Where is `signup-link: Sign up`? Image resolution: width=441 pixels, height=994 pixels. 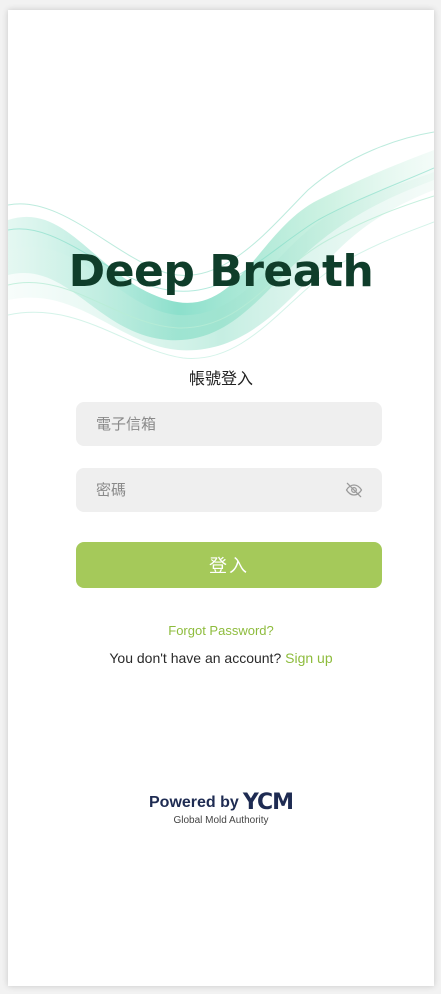 signup-link: Sign up is located at coordinates (308, 658).